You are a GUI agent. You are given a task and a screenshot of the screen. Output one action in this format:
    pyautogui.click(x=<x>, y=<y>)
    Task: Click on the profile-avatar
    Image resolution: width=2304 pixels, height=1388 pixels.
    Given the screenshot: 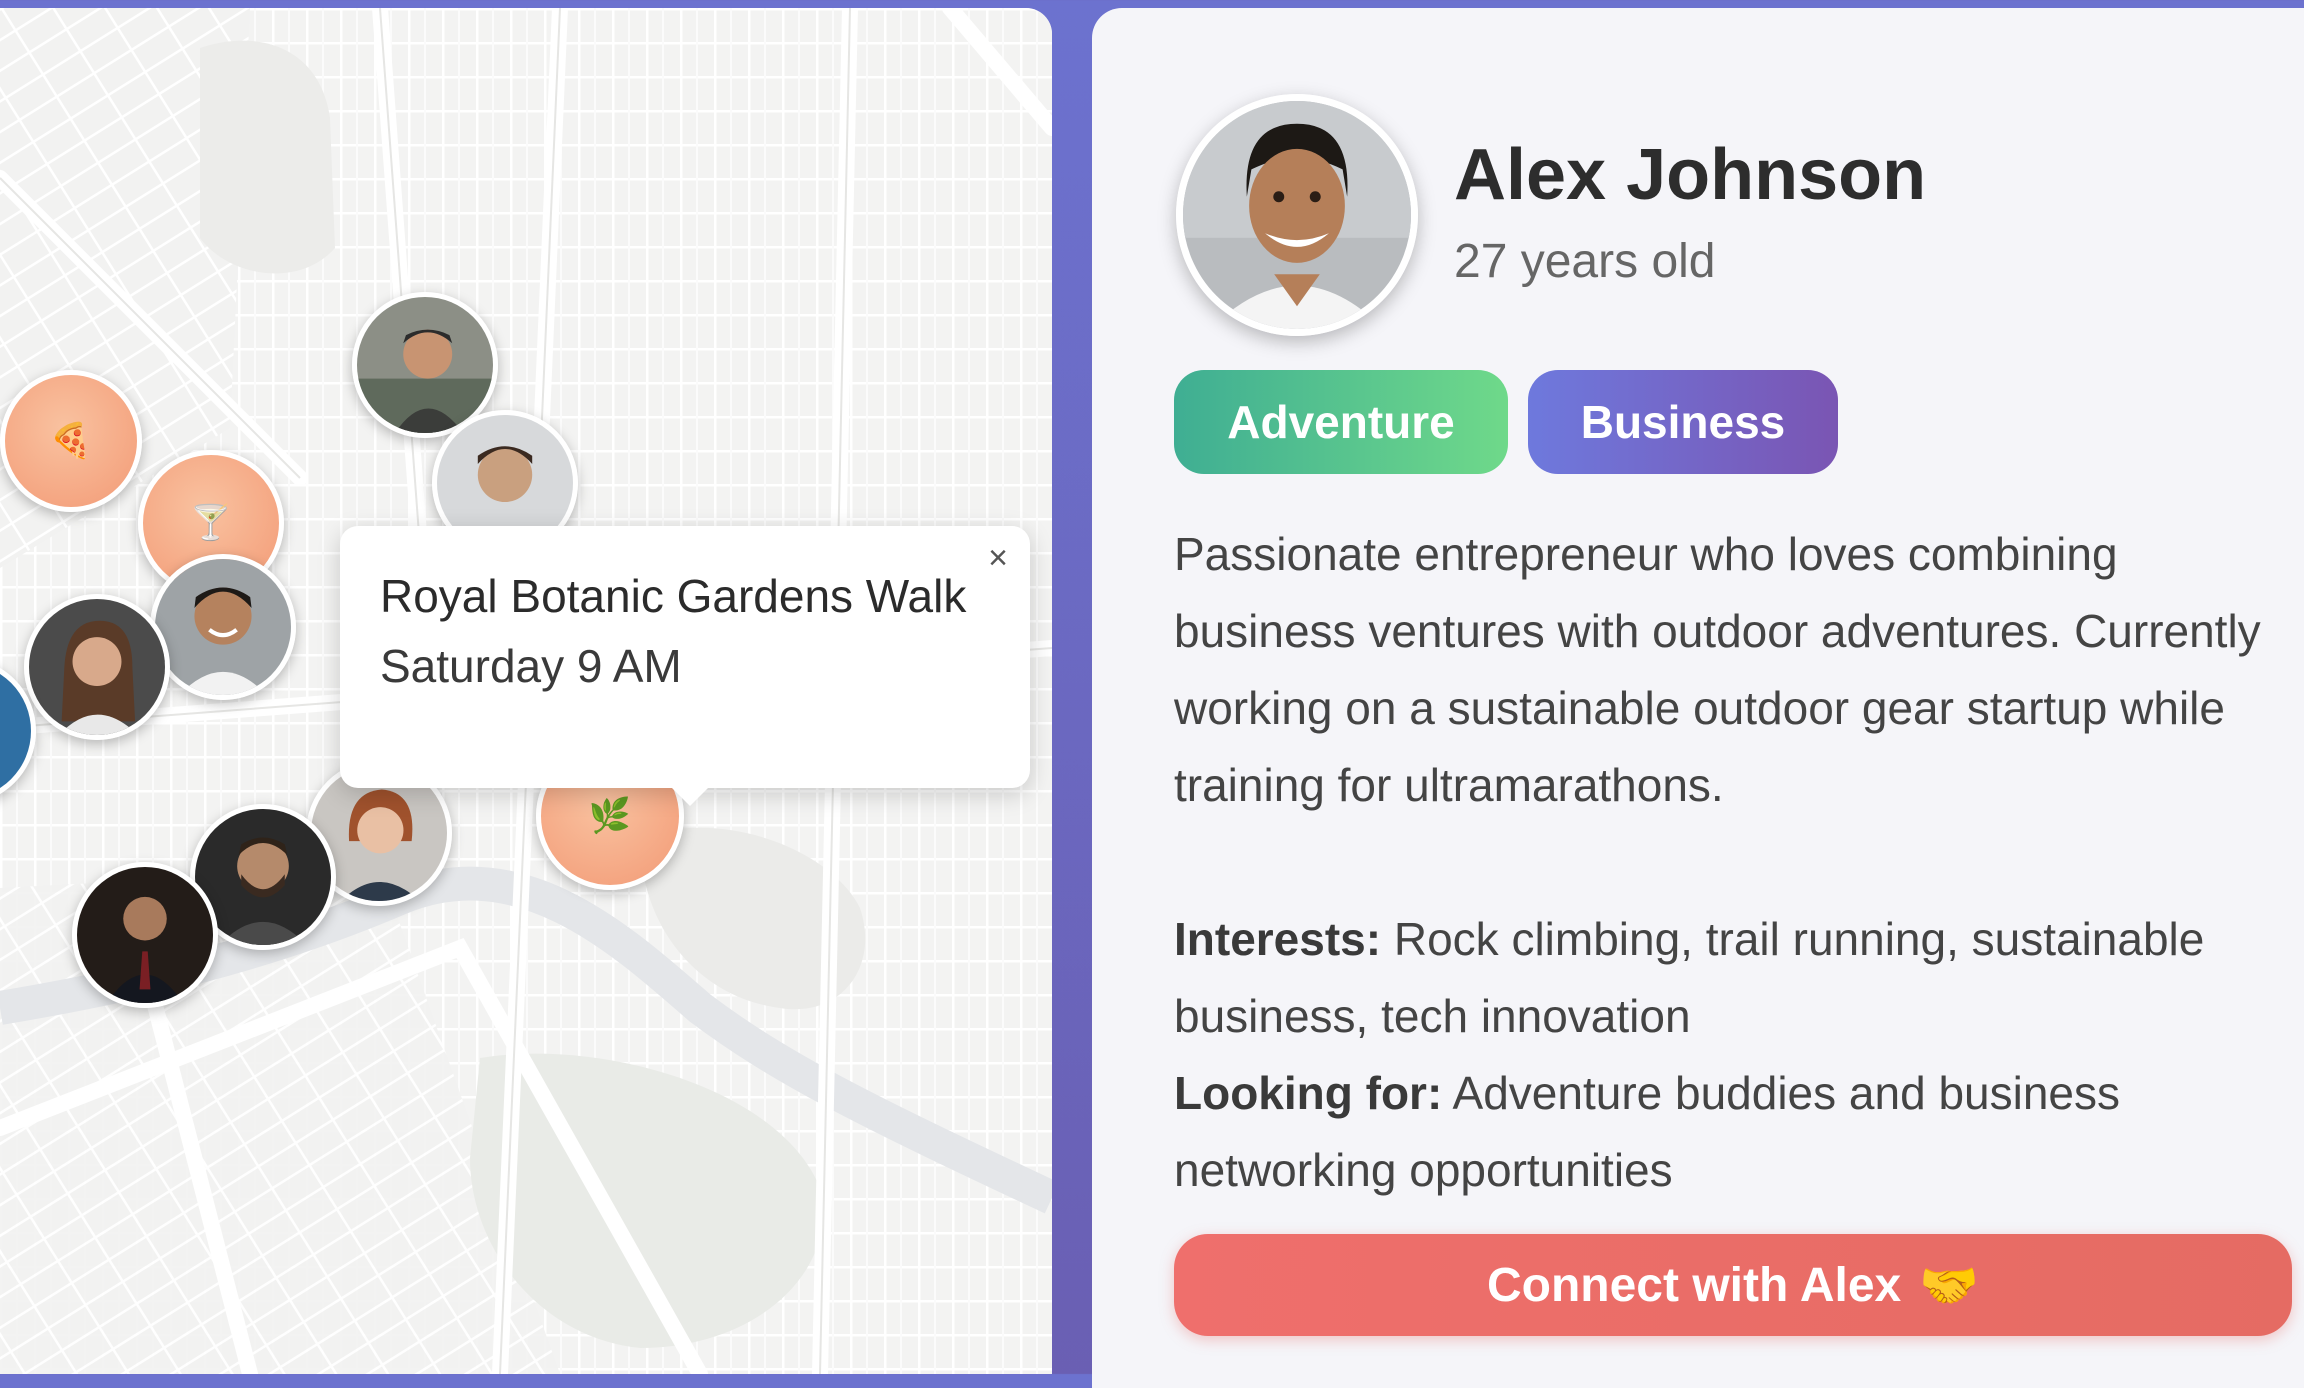 What is the action you would take?
    pyautogui.click(x=1297, y=215)
    